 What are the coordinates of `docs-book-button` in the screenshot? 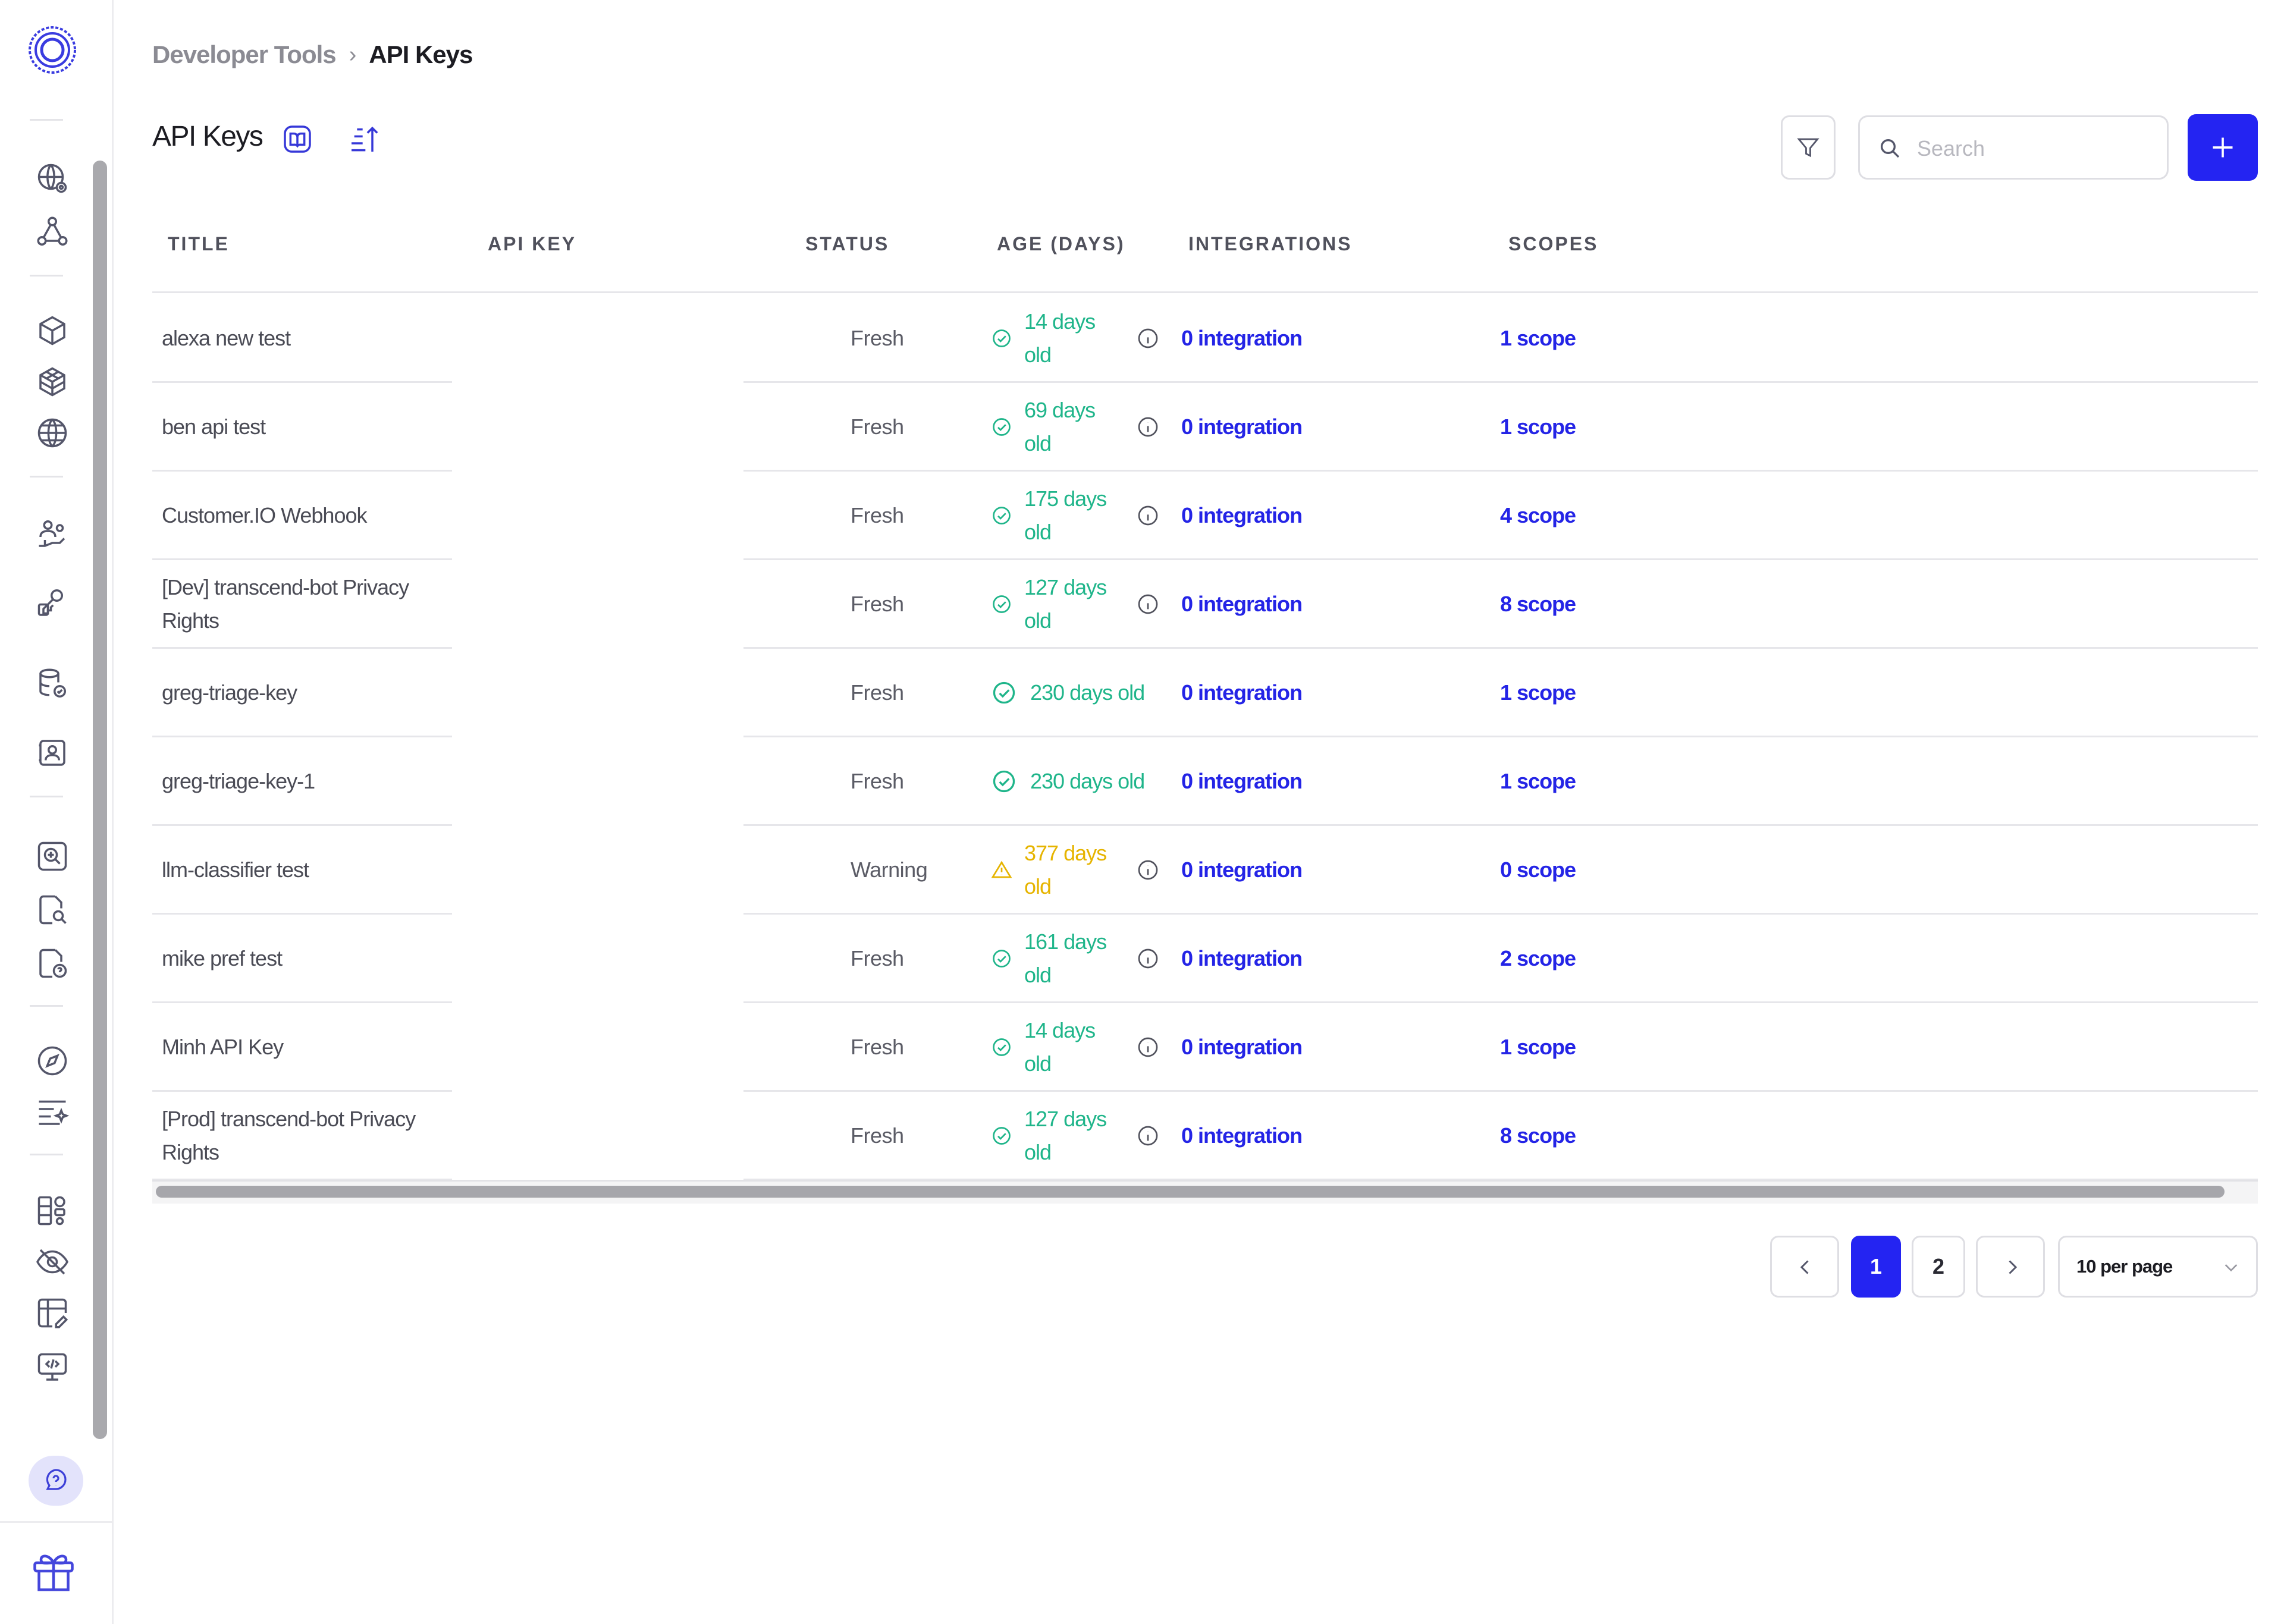 It's located at (298, 139).